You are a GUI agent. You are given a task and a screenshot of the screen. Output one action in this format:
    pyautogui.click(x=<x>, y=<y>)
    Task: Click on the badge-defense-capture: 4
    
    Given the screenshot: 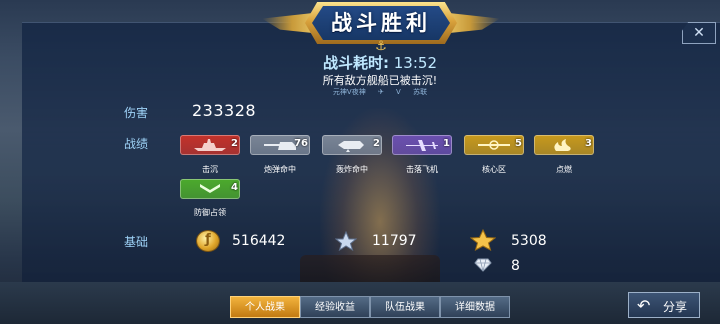 What is the action you would take?
    pyautogui.click(x=210, y=189)
    